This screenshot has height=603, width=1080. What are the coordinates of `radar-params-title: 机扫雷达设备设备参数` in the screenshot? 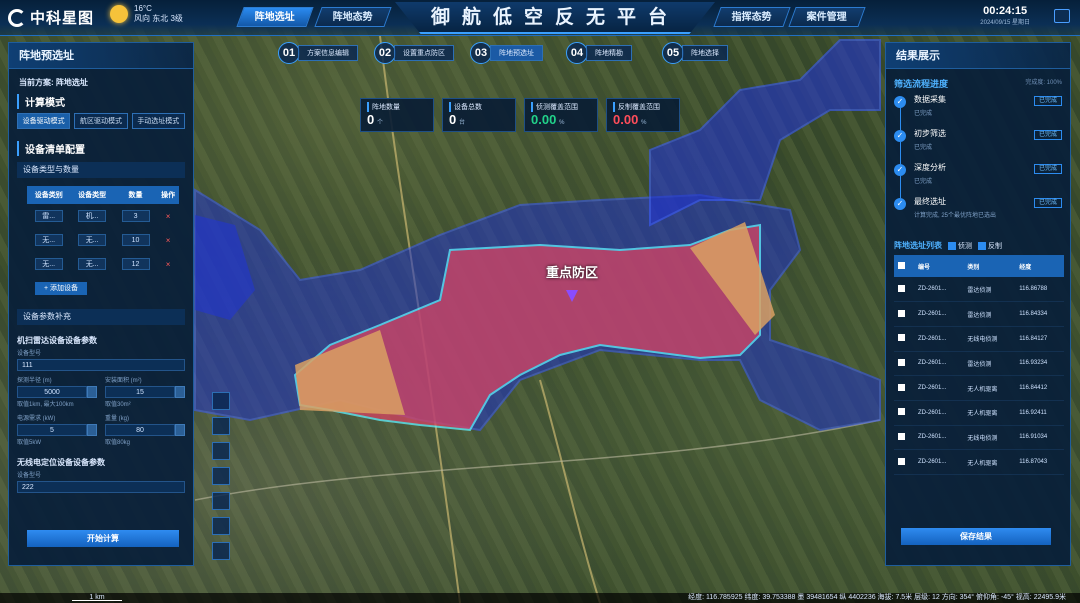 It's located at (57, 340).